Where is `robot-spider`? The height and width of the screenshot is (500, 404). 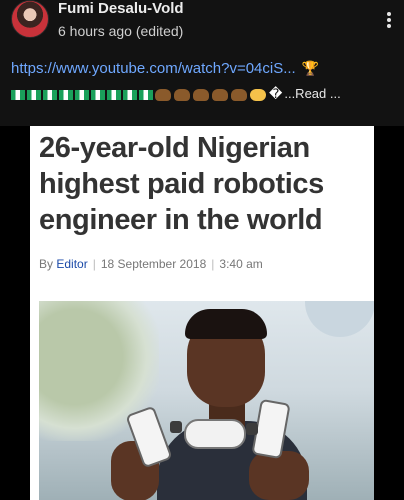 robot-spider is located at coordinates (208, 433).